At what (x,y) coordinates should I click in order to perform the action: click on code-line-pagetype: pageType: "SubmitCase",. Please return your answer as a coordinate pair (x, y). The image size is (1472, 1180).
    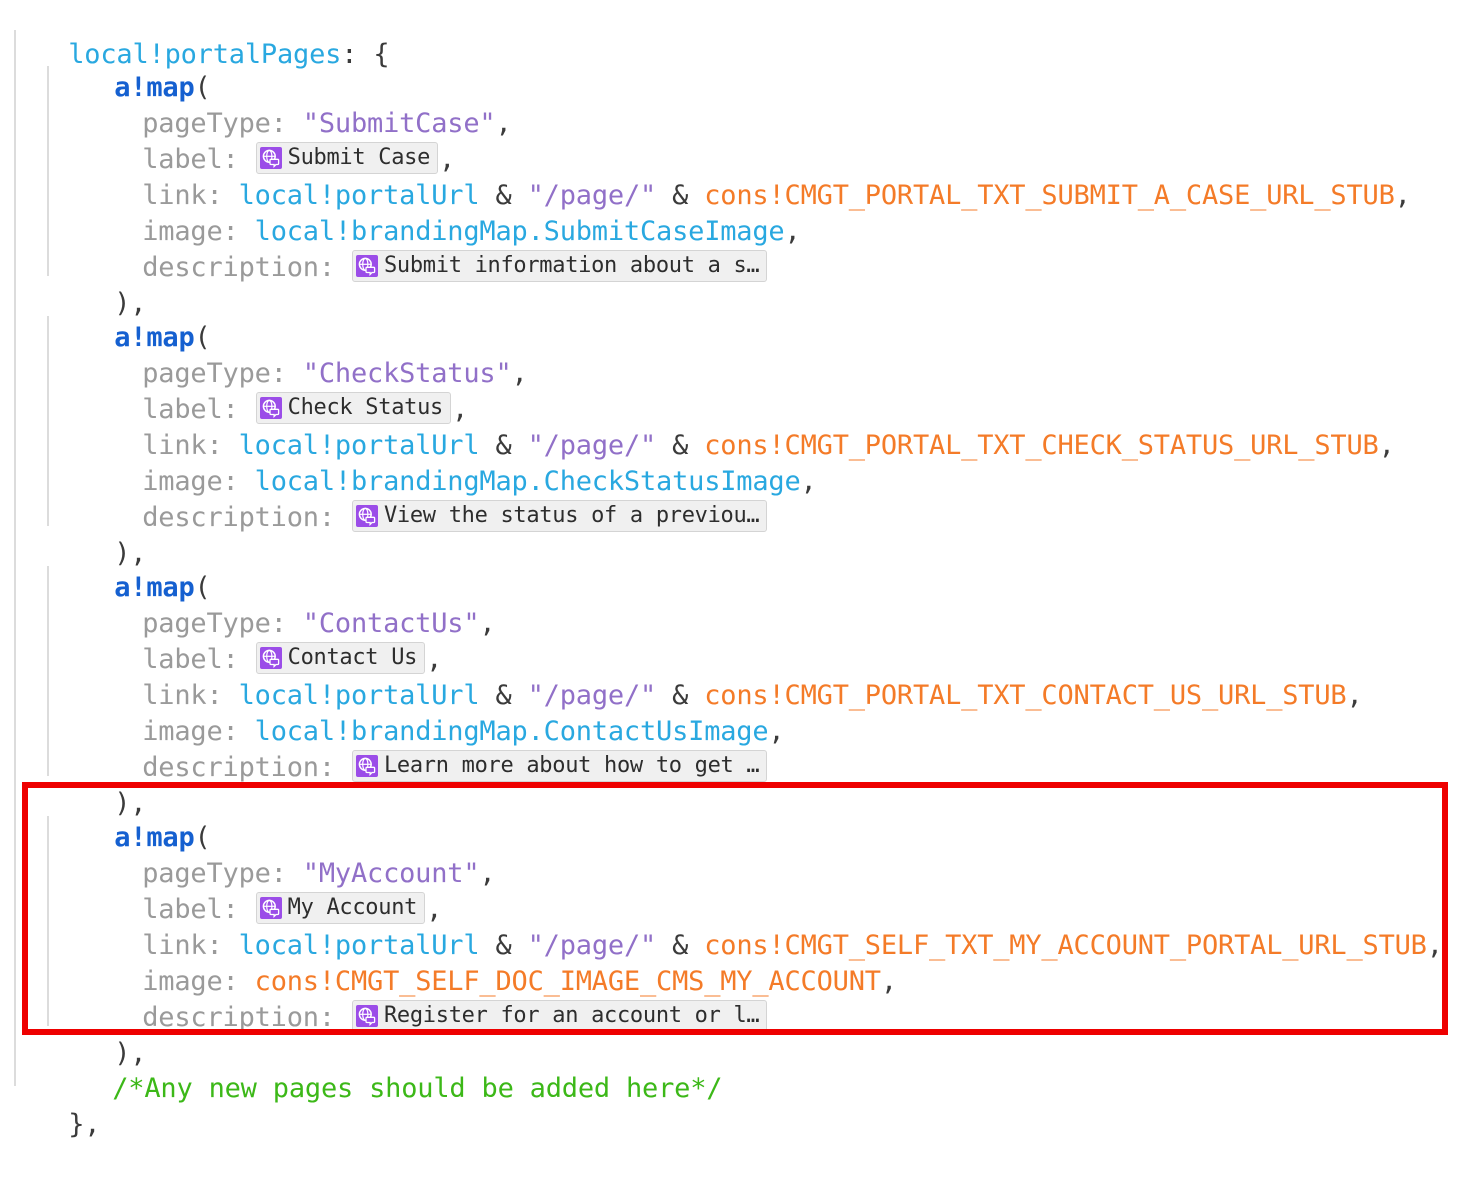
    Looking at the image, I should click on (736, 104).